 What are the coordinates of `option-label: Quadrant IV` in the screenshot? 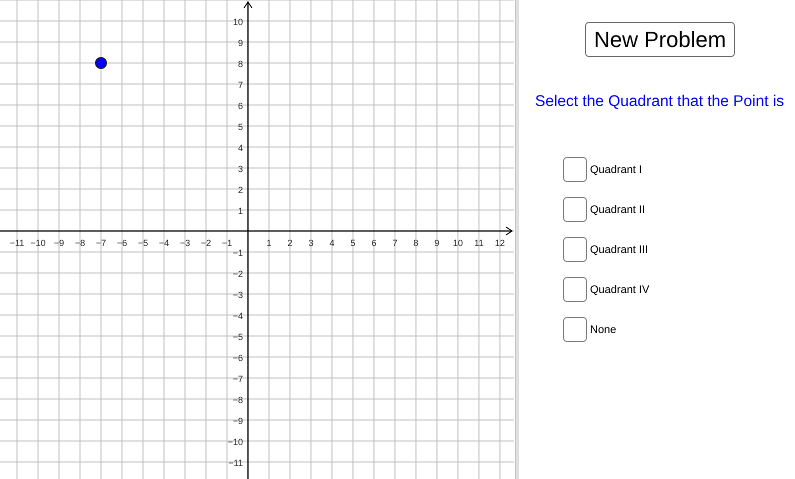 It's located at (620, 290).